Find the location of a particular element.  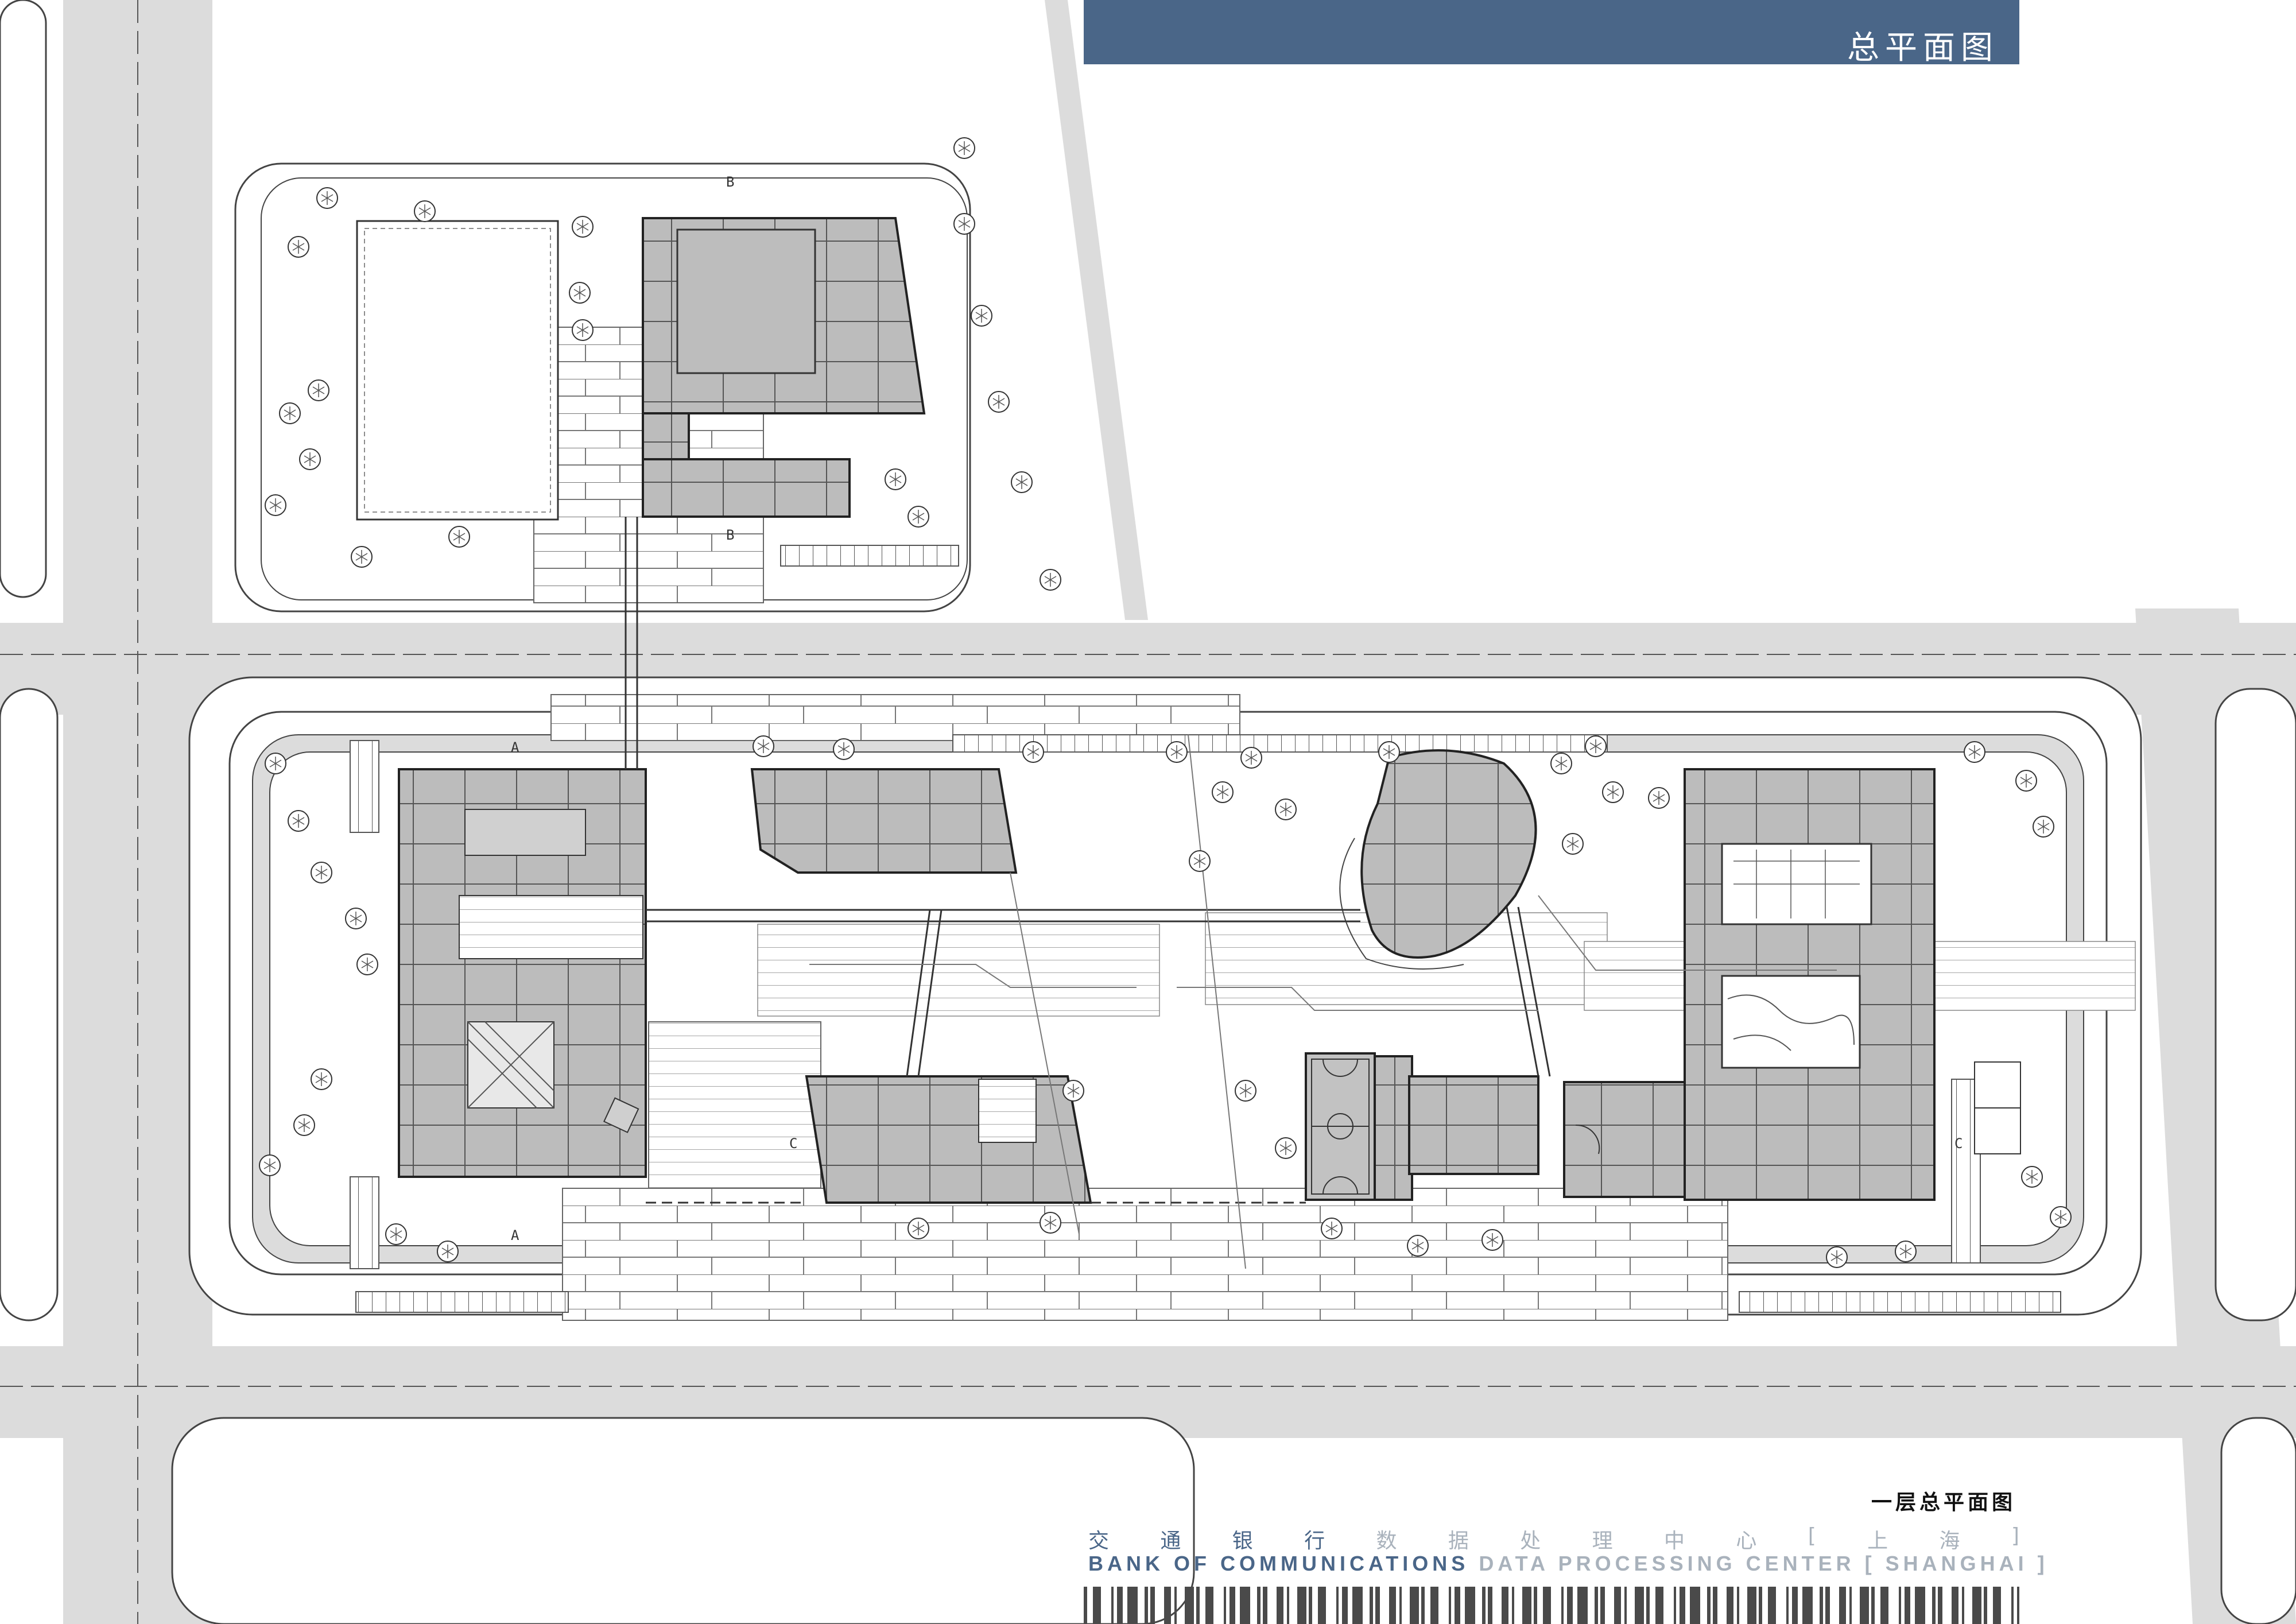

cn-char: 数 is located at coordinates (1386, 1541).